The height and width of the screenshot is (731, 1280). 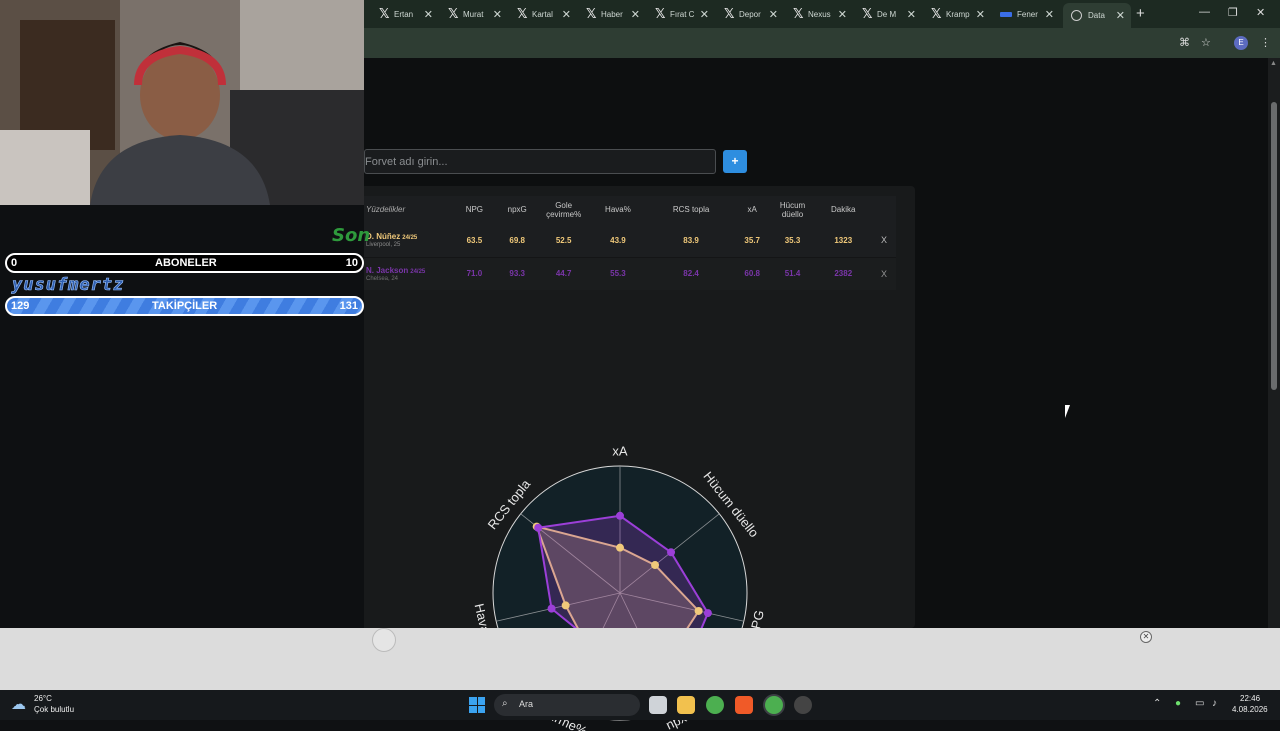 What do you see at coordinates (383, 237) in the screenshot?
I see `player-name: D. Núñez` at bounding box center [383, 237].